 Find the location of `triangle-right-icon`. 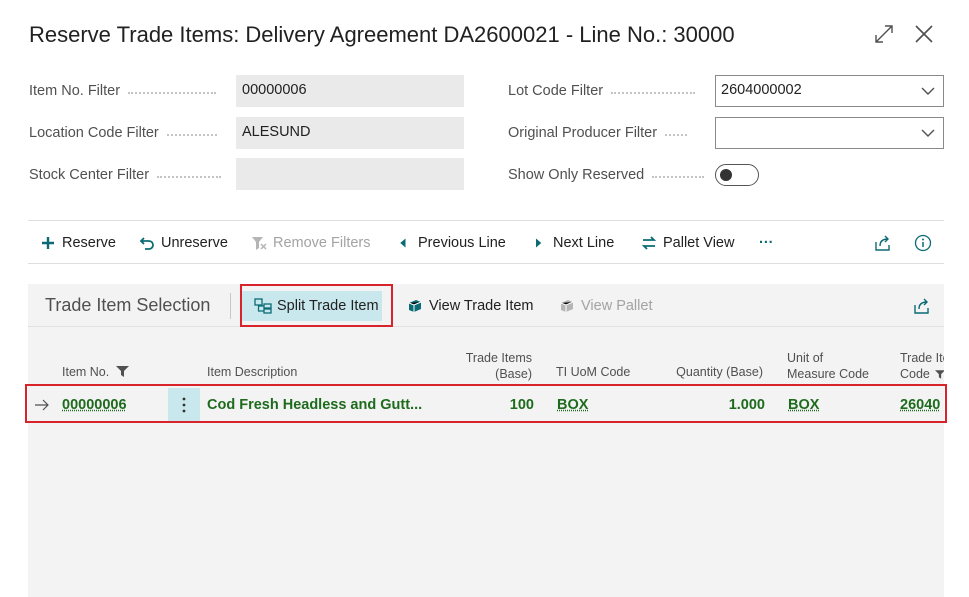

triangle-right-icon is located at coordinates (539, 243).